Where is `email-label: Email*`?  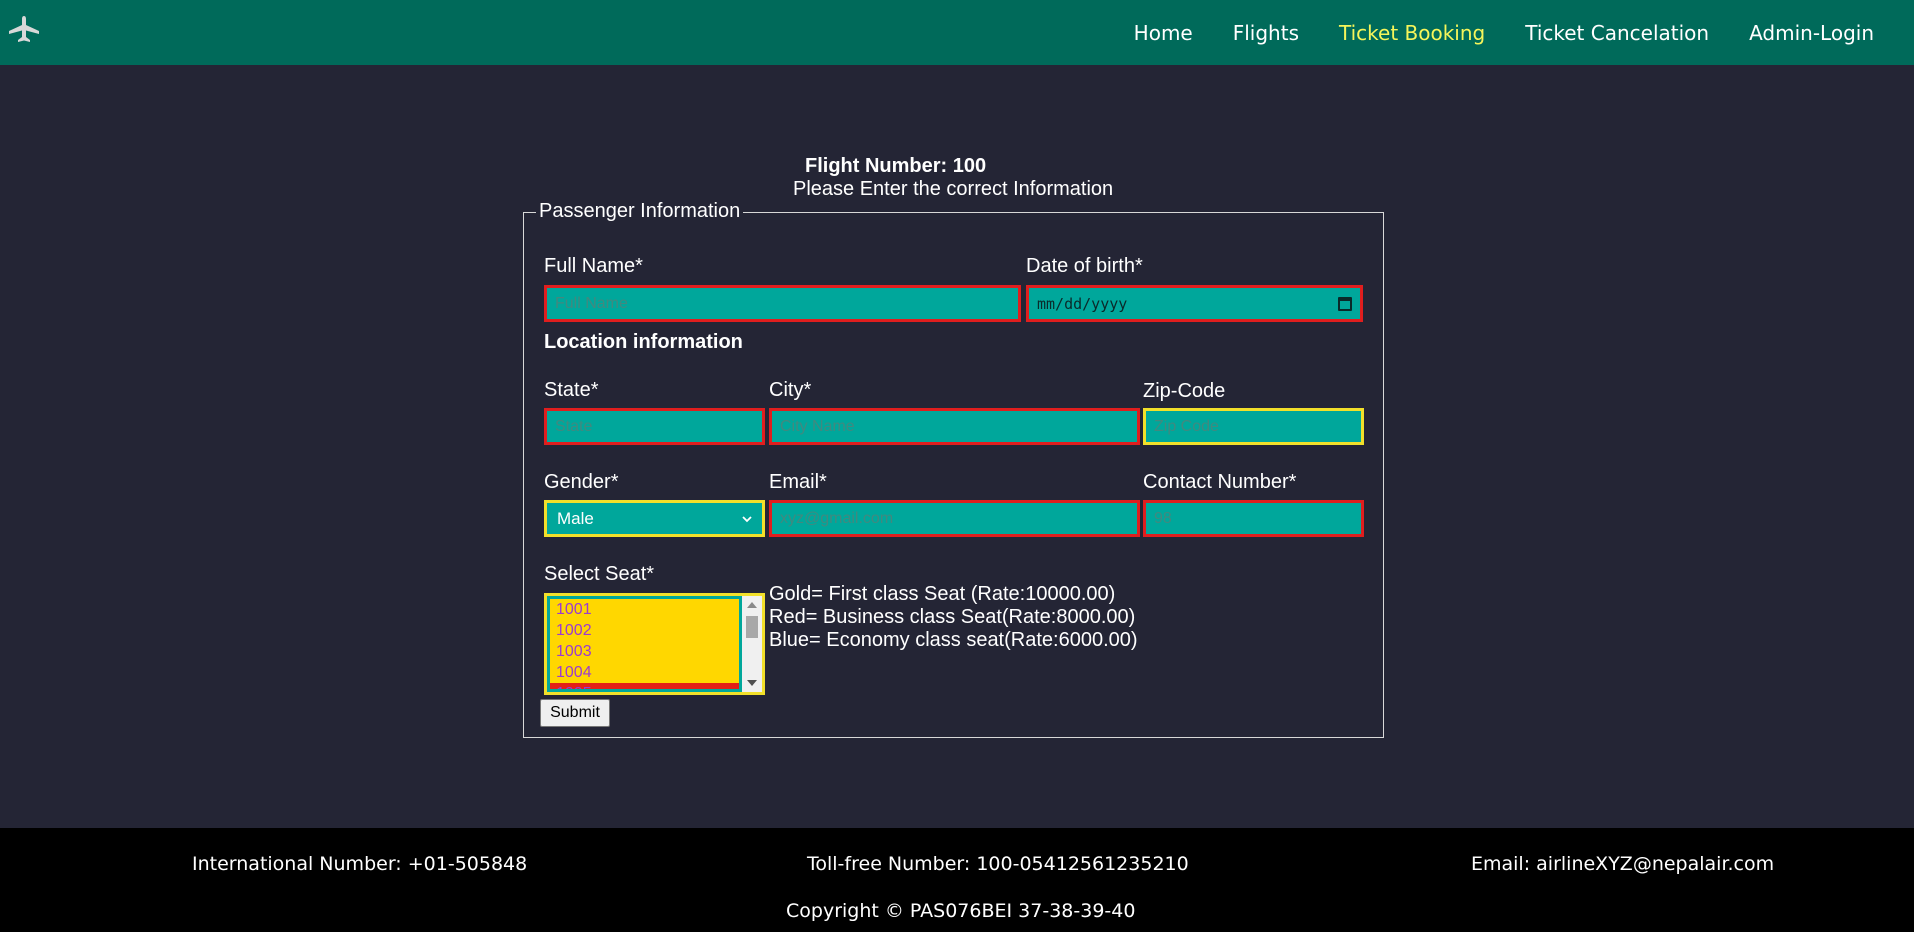 email-label: Email* is located at coordinates (798, 482).